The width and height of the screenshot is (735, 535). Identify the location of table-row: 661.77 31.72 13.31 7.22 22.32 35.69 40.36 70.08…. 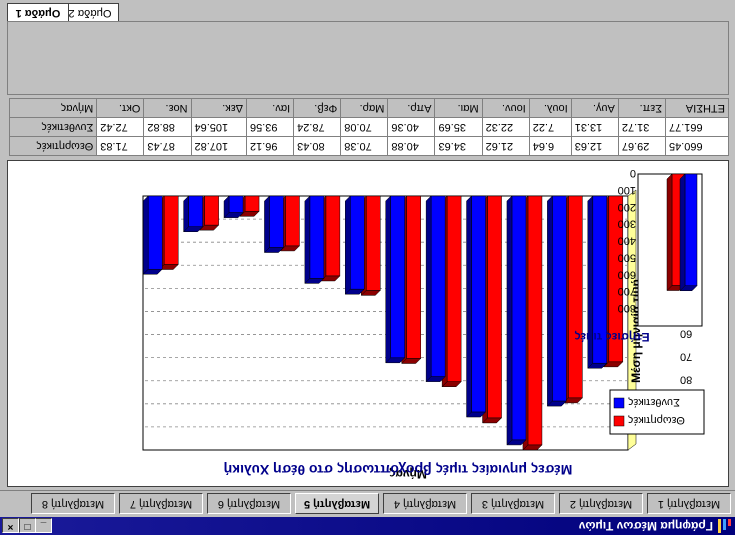
(369, 127).